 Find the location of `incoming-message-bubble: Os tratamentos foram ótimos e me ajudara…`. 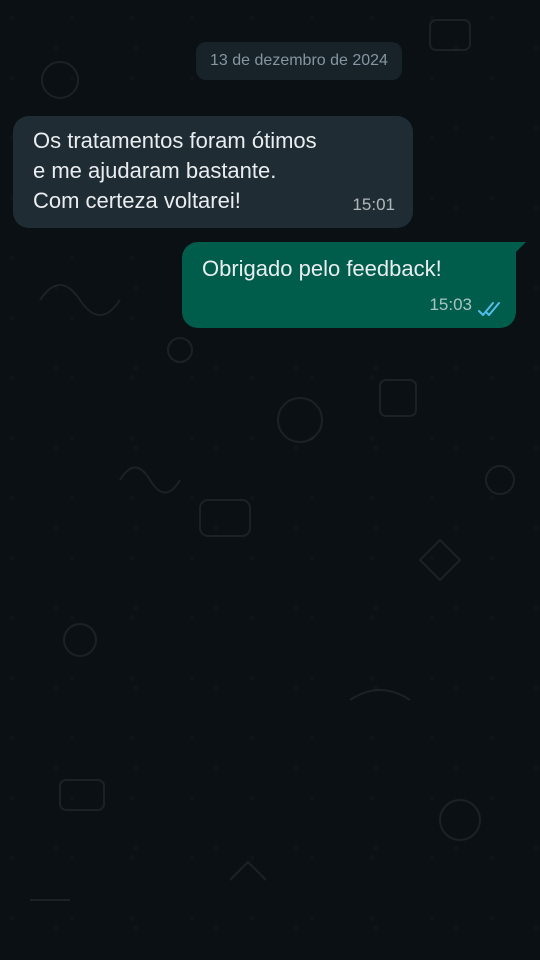

incoming-message-bubble: Os tratamentos foram ótimos e me ajudara… is located at coordinates (213, 172).